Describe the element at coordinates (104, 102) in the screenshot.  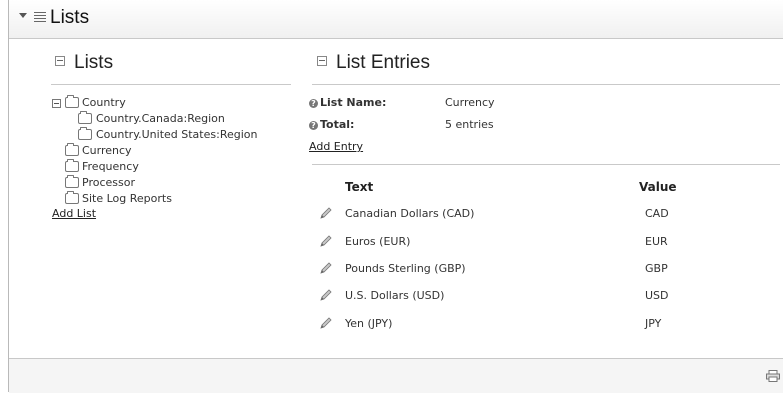
I see `tree-label: Country` at that location.